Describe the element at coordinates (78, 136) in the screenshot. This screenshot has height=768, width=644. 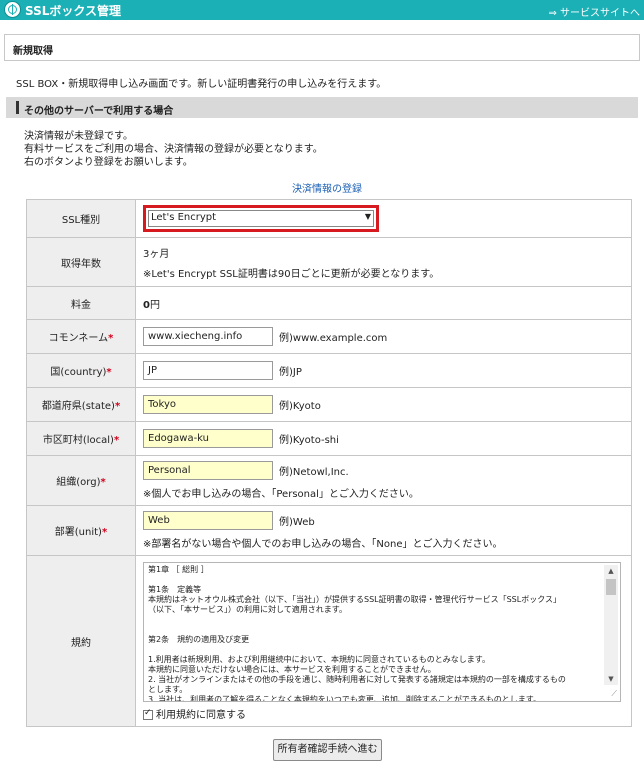
I see `notice-line-1: 決済情報が未登録です。` at that location.